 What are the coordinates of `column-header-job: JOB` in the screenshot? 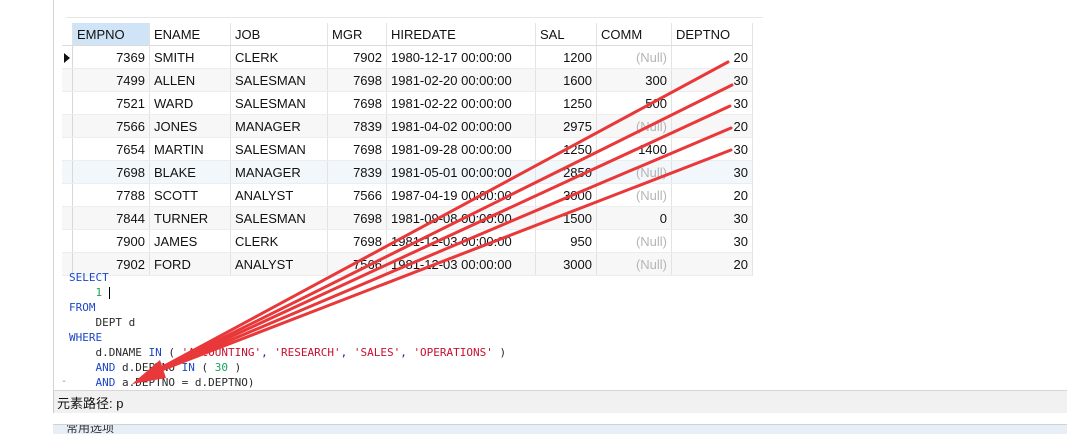 It's located at (279, 34).